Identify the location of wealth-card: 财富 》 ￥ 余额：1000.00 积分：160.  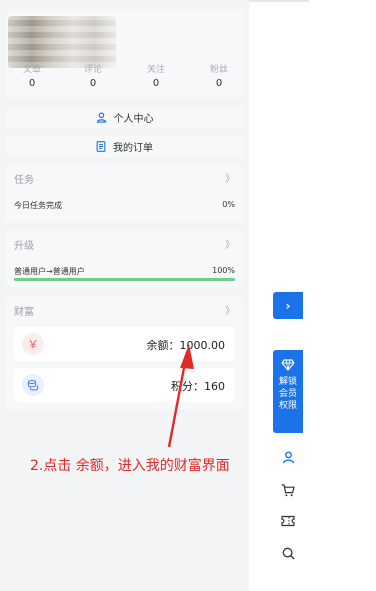
(124, 353).